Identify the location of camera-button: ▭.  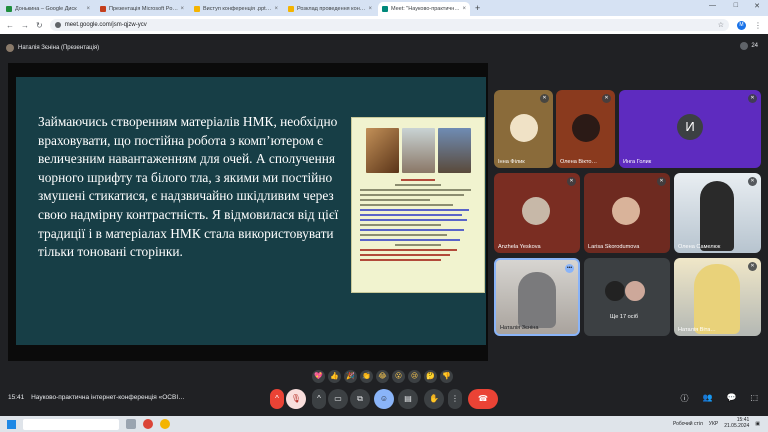
(338, 399).